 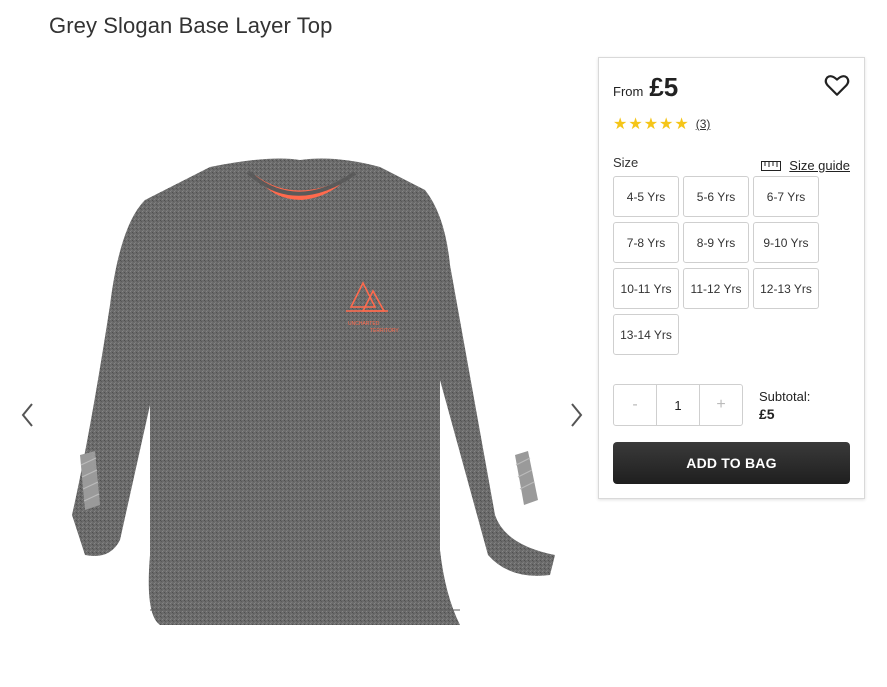 I want to click on print-text-2: TERRITORY, so click(x=384, y=331).